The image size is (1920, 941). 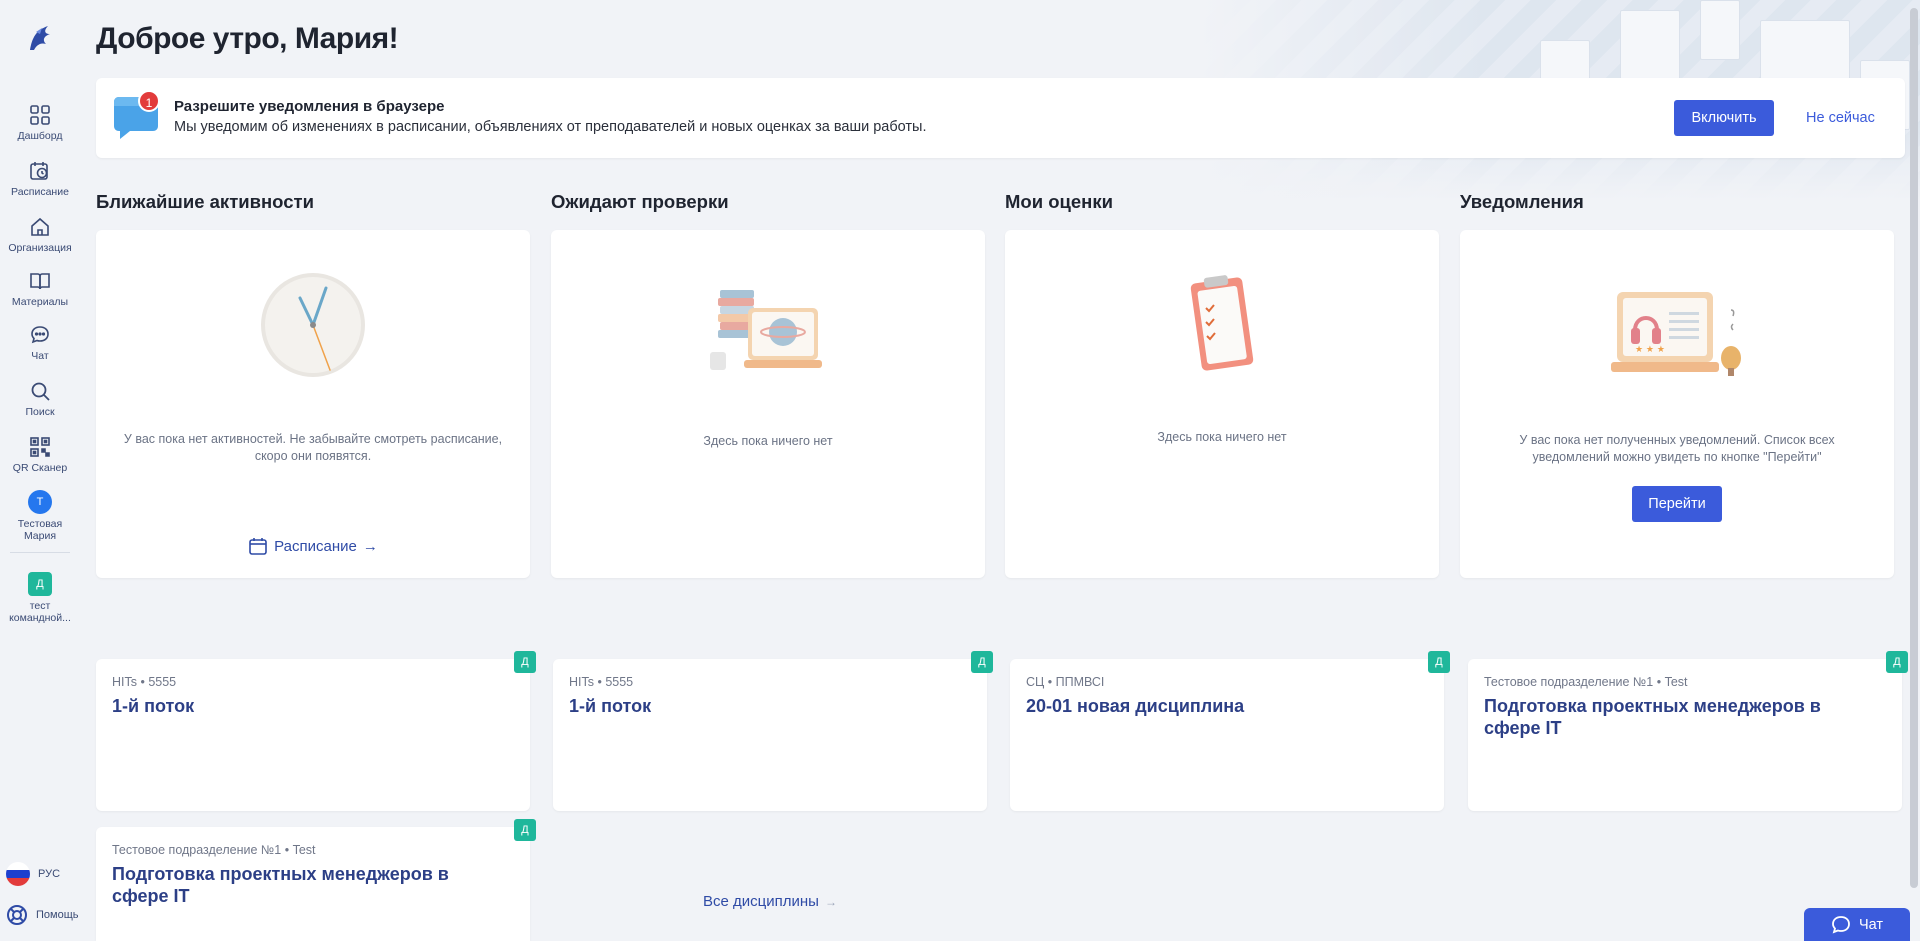 What do you see at coordinates (40, 192) in the screenshot?
I see `sidebar-item-label: Расписание` at bounding box center [40, 192].